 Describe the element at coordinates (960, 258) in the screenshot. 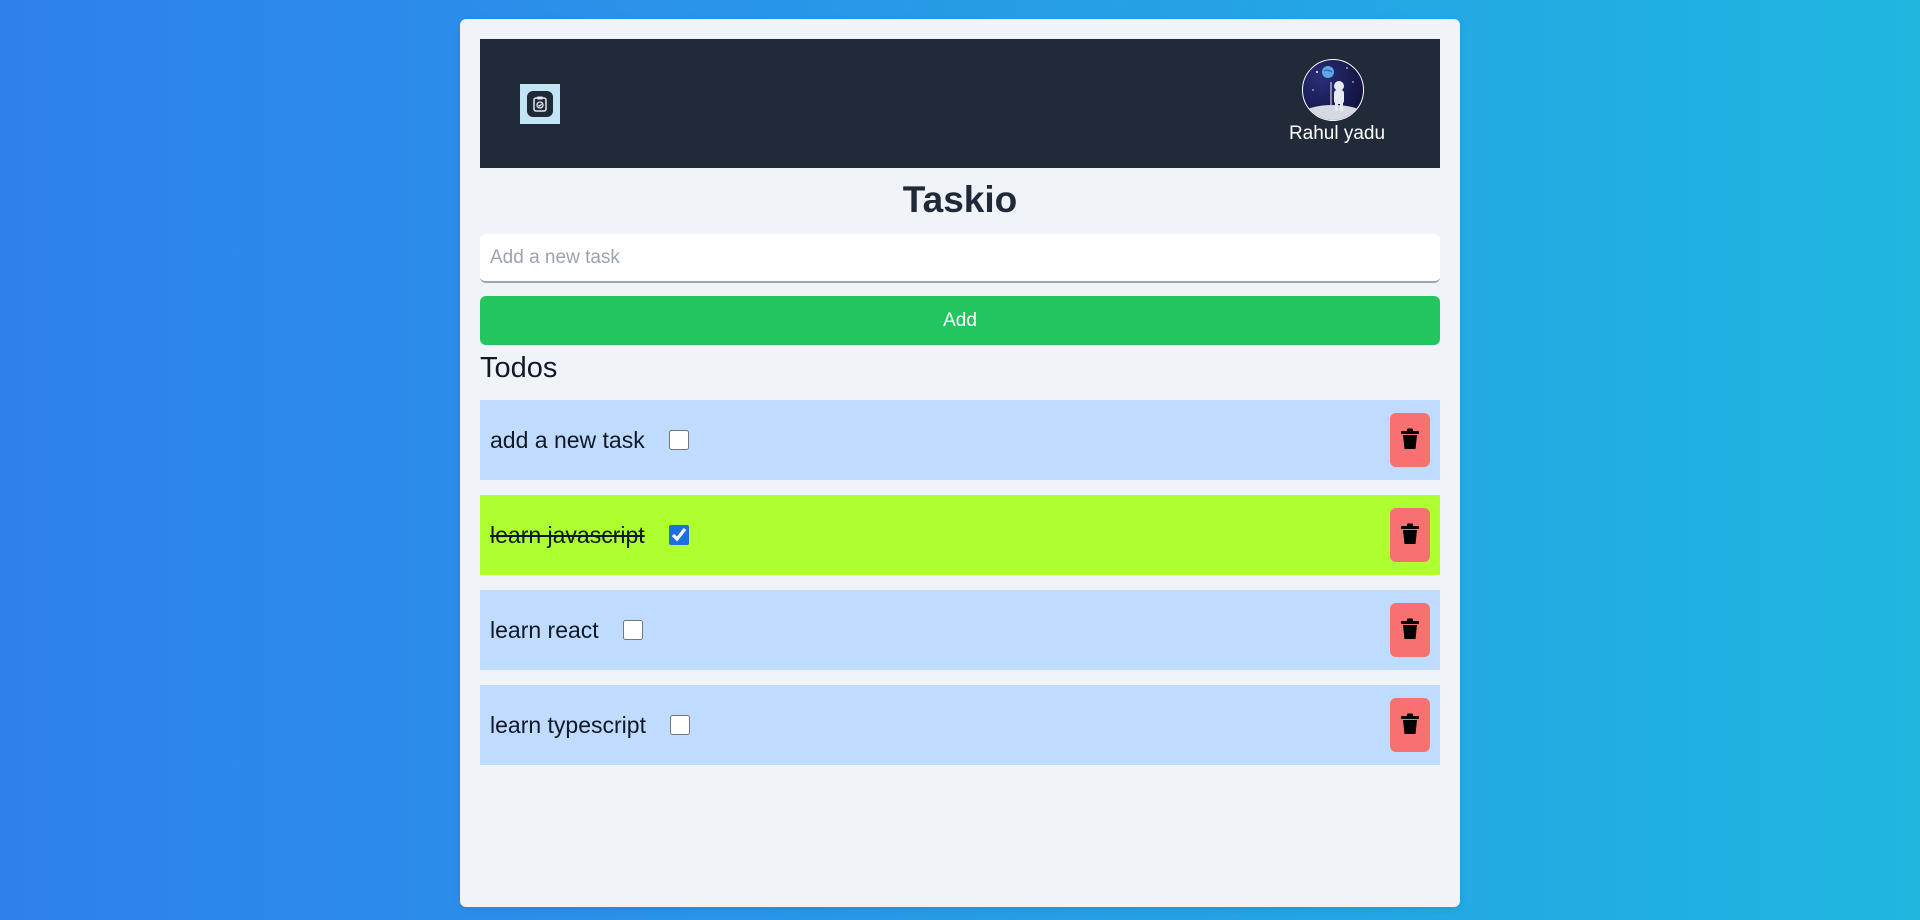

I see `new-task-input` at that location.